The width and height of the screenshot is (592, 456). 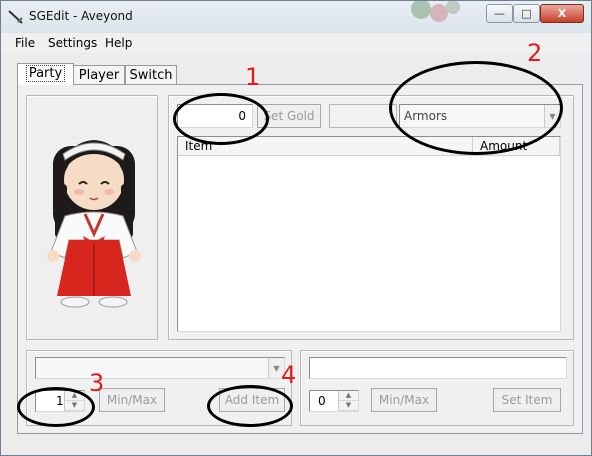 I want to click on tab-switch: Switch, so click(x=151, y=75).